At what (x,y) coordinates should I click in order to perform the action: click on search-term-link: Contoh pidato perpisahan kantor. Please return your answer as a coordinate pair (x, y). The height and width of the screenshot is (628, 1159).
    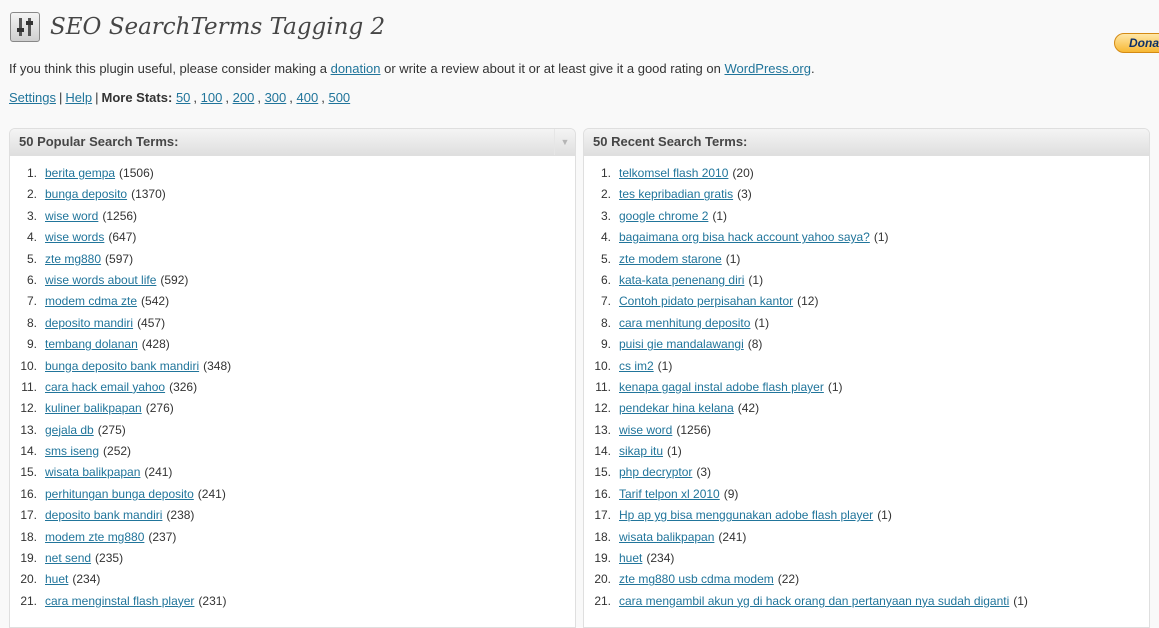
    Looking at the image, I should click on (706, 301).